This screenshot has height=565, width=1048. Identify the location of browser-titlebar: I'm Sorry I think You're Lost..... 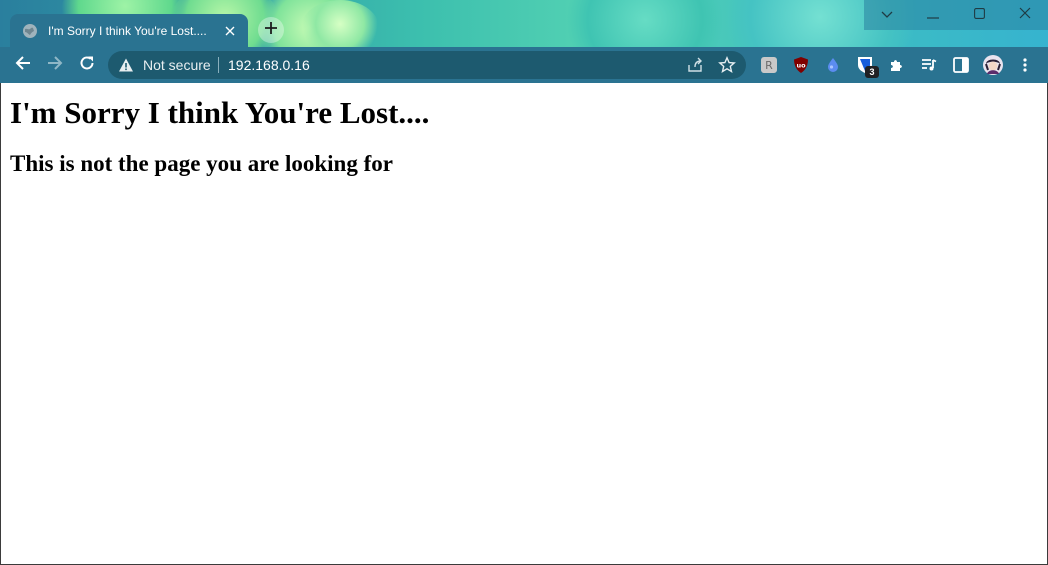
(524, 23).